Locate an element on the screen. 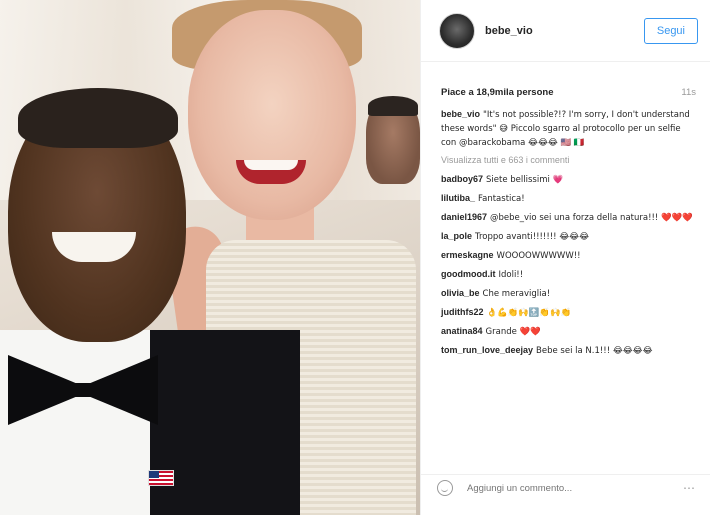  comment-author: daniel1967 is located at coordinates (464, 217).